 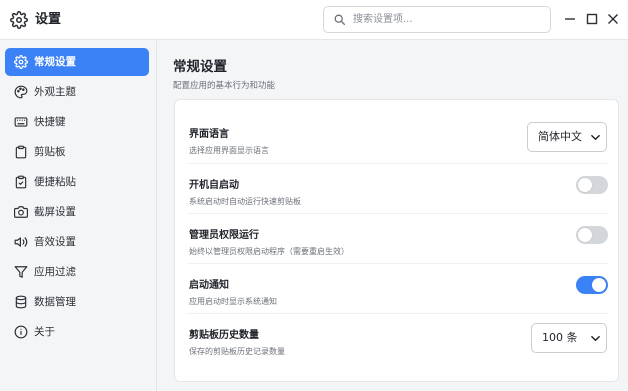 I want to click on history-count-select-value: 100 条, so click(x=560, y=337).